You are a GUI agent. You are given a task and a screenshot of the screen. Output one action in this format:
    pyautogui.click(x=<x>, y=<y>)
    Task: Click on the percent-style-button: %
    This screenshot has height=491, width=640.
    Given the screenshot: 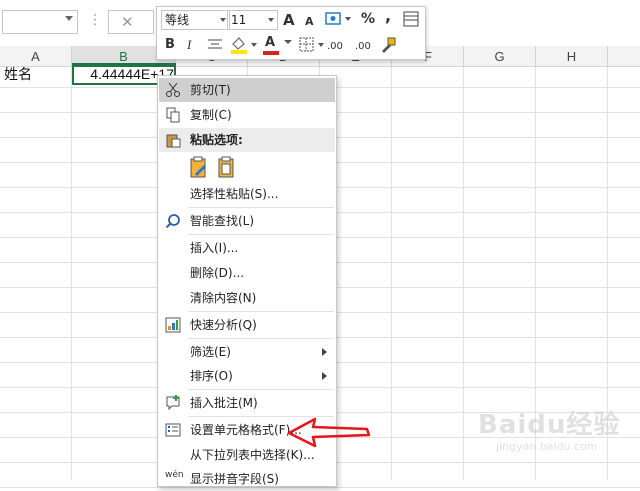 What is the action you would take?
    pyautogui.click(x=368, y=19)
    